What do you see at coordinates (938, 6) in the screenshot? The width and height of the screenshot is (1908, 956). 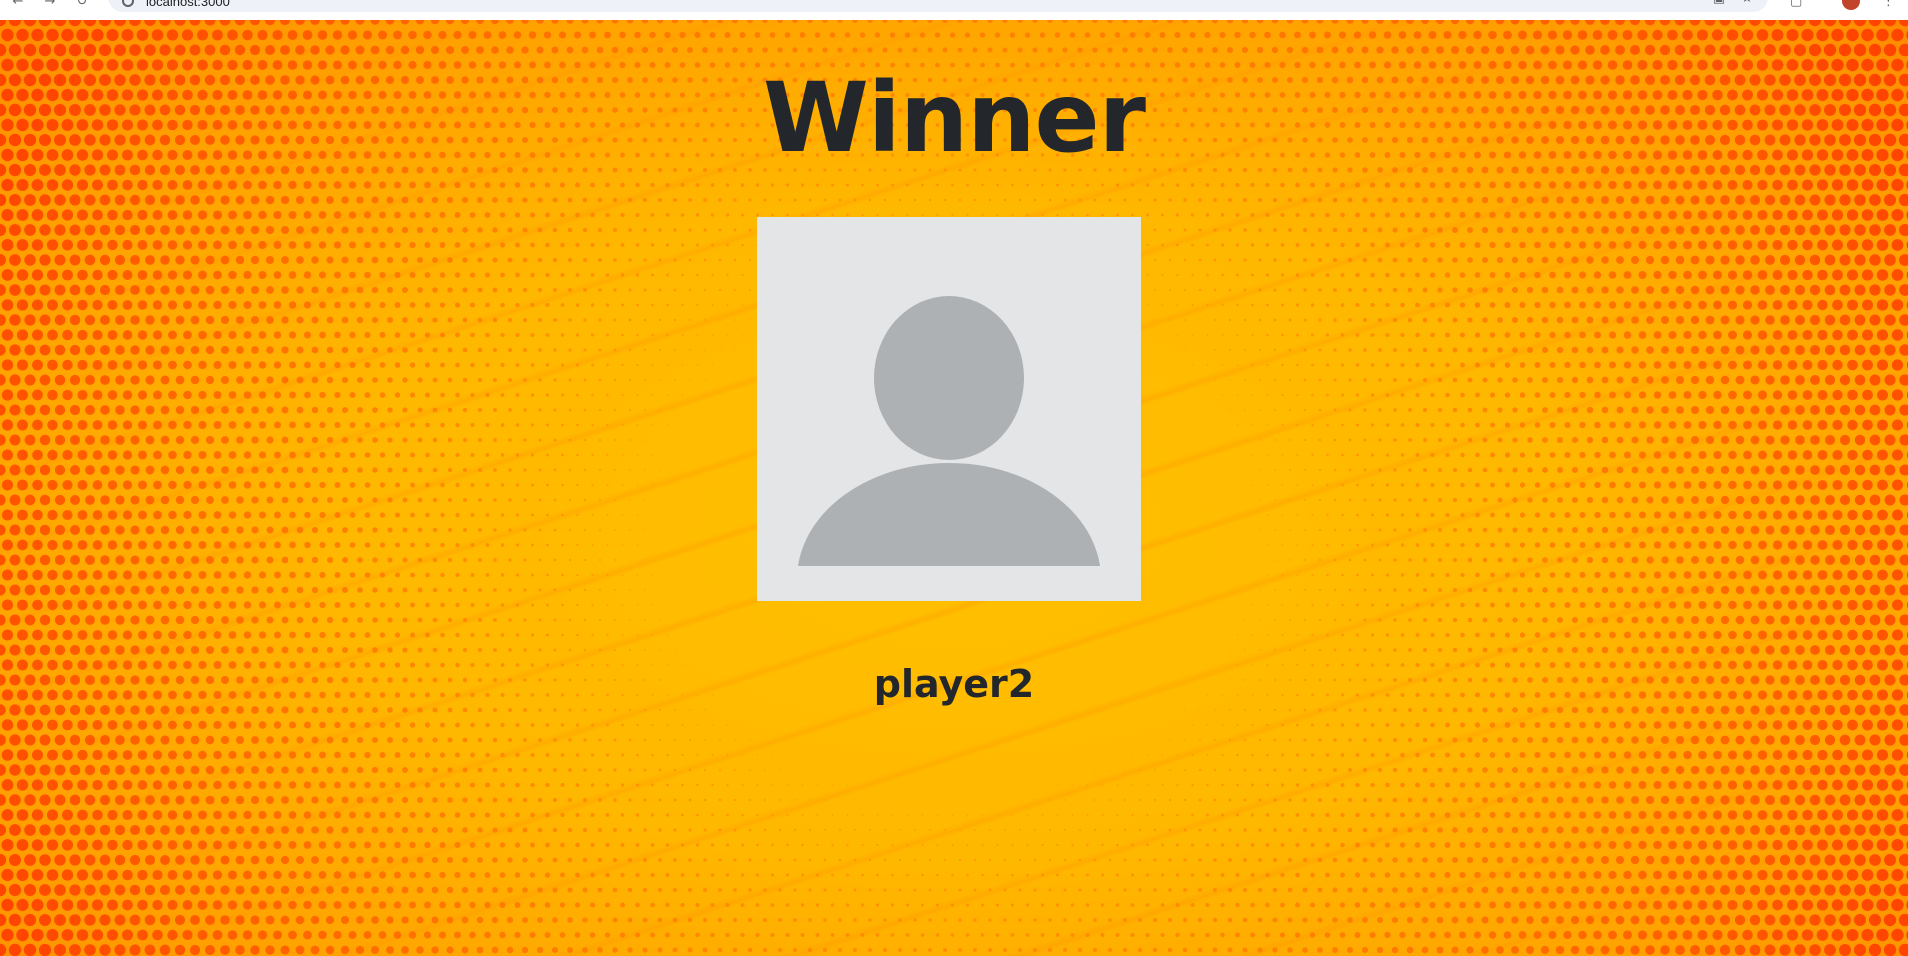 I see `address-bar: localhost:3000 ▣ ★` at bounding box center [938, 6].